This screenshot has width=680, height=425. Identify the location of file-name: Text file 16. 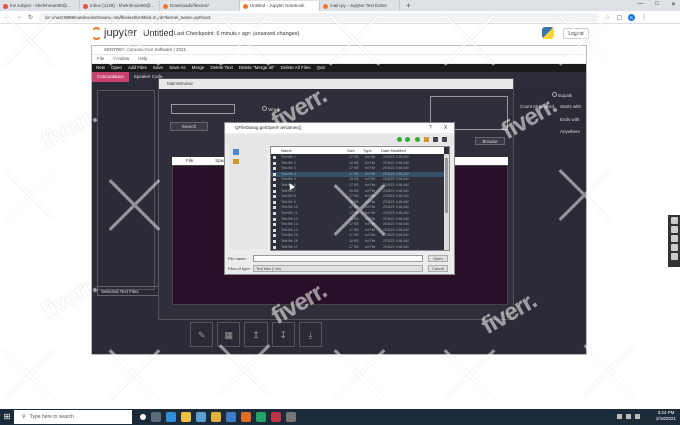
(289, 241).